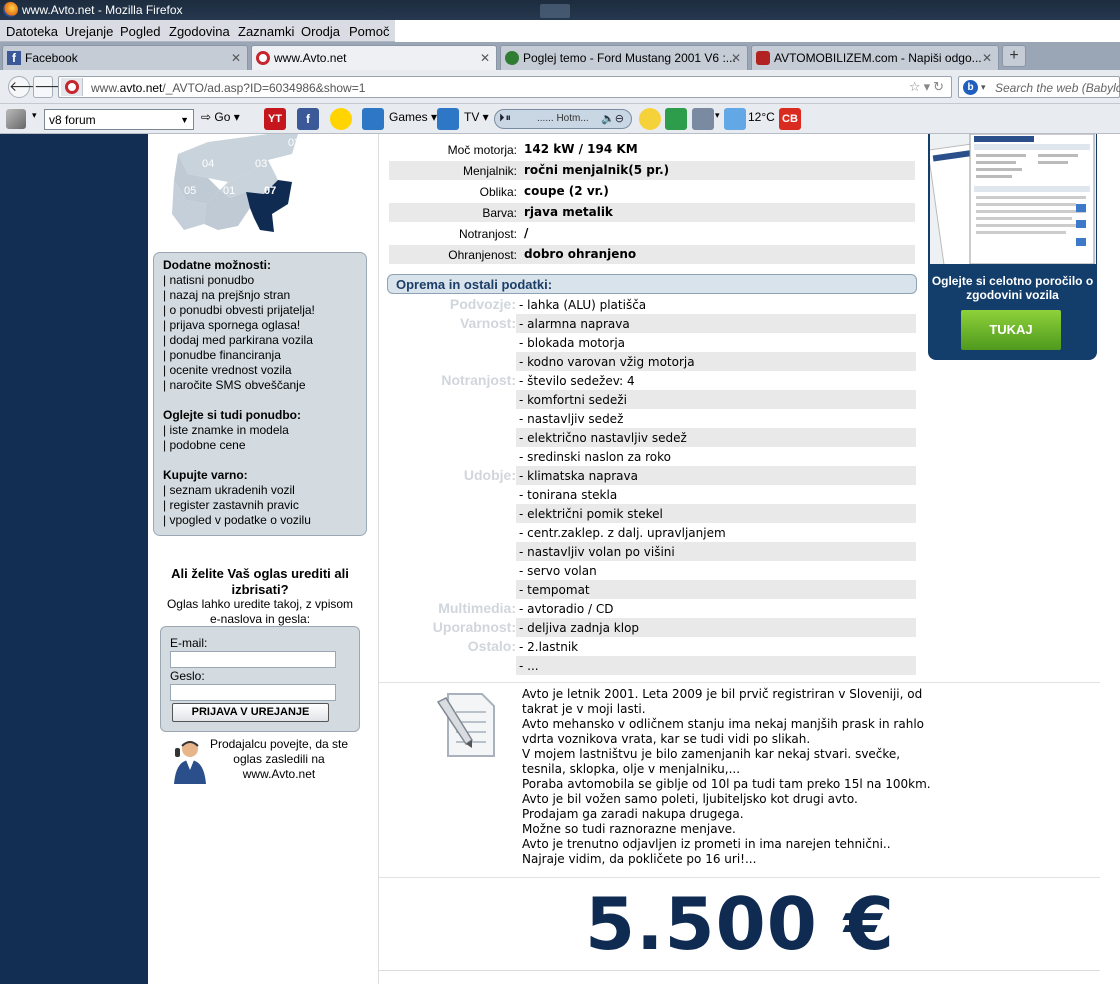  What do you see at coordinates (232, 415) in the screenshot?
I see `options-heading: Oglejte si tudi ponudbo:` at bounding box center [232, 415].